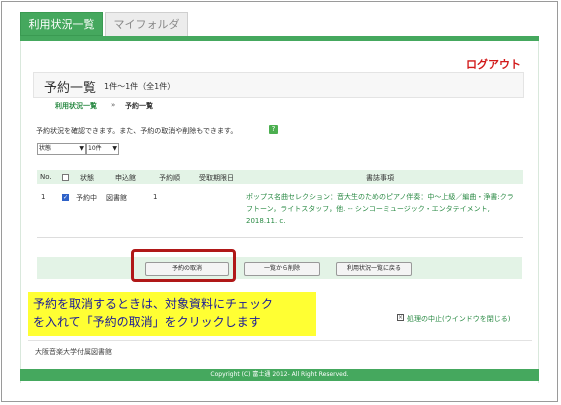  I want to click on column-header-item: 書誌事項, so click(380, 178).